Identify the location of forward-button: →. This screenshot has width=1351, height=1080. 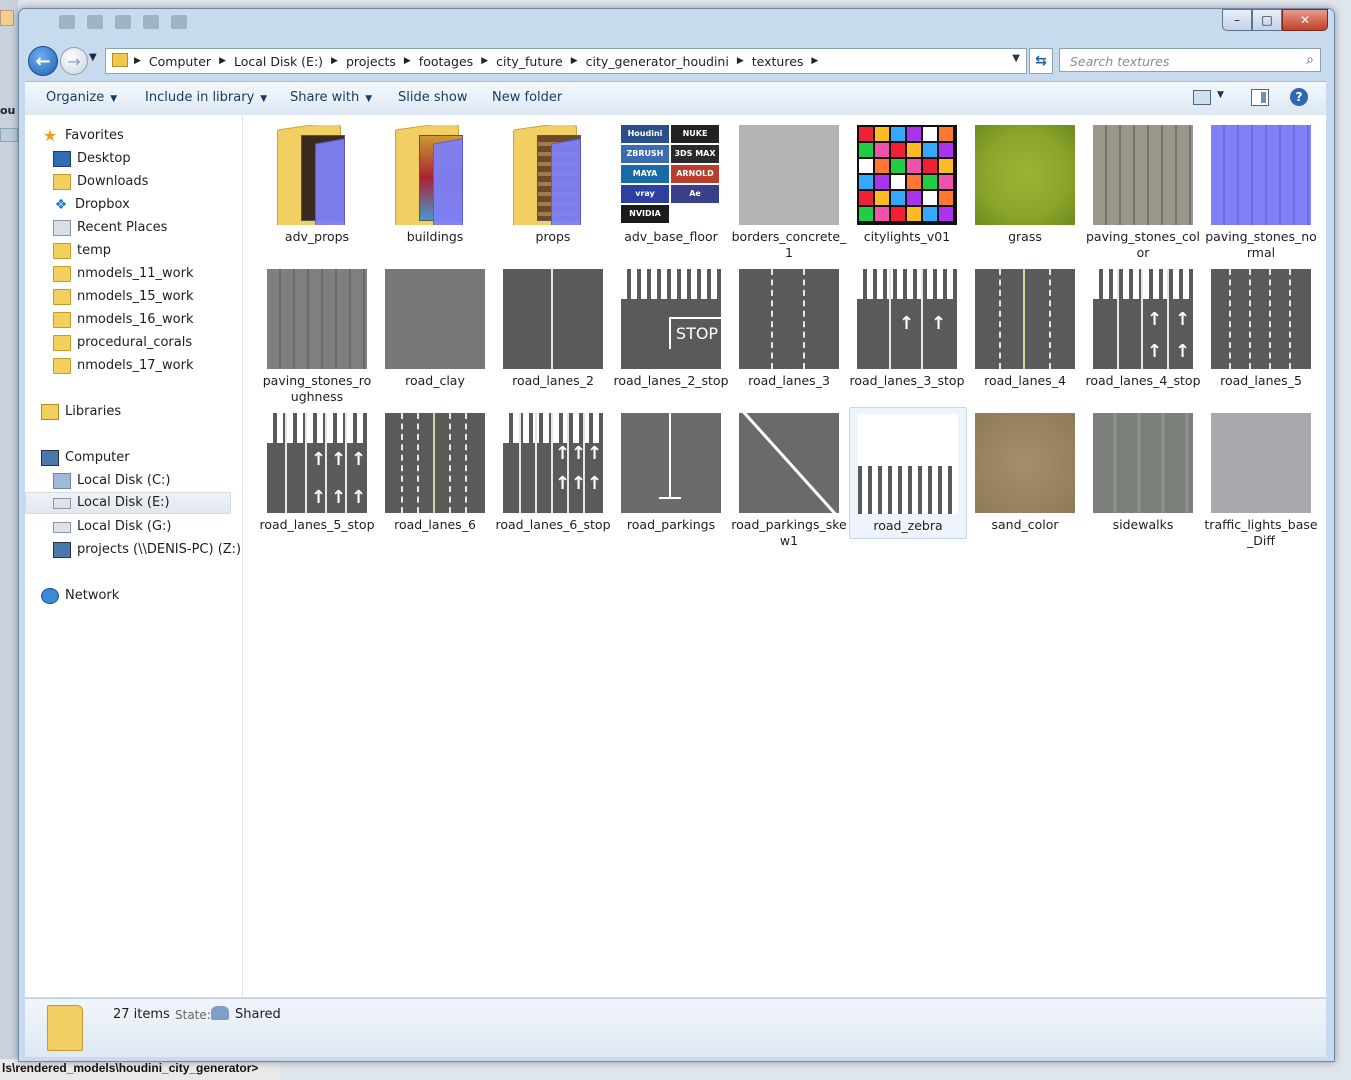
(74, 61).